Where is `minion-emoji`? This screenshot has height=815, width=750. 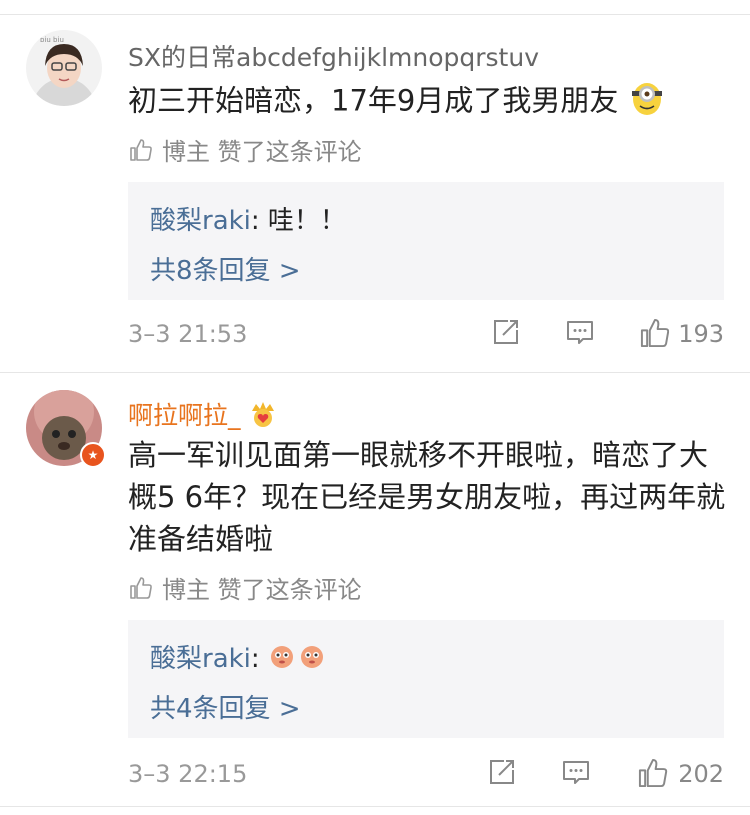
minion-emoji is located at coordinates (647, 102).